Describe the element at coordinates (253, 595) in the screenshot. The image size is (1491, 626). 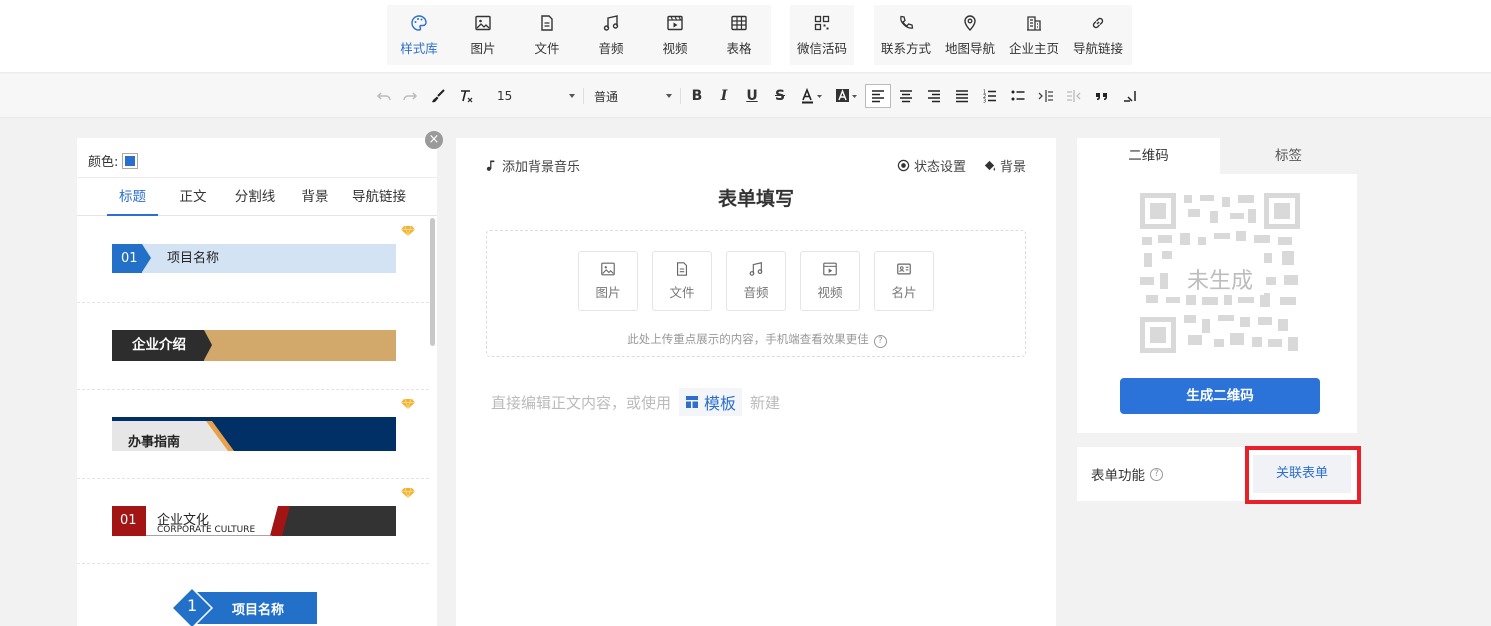
I see `style-item: 1 项目名称` at that location.